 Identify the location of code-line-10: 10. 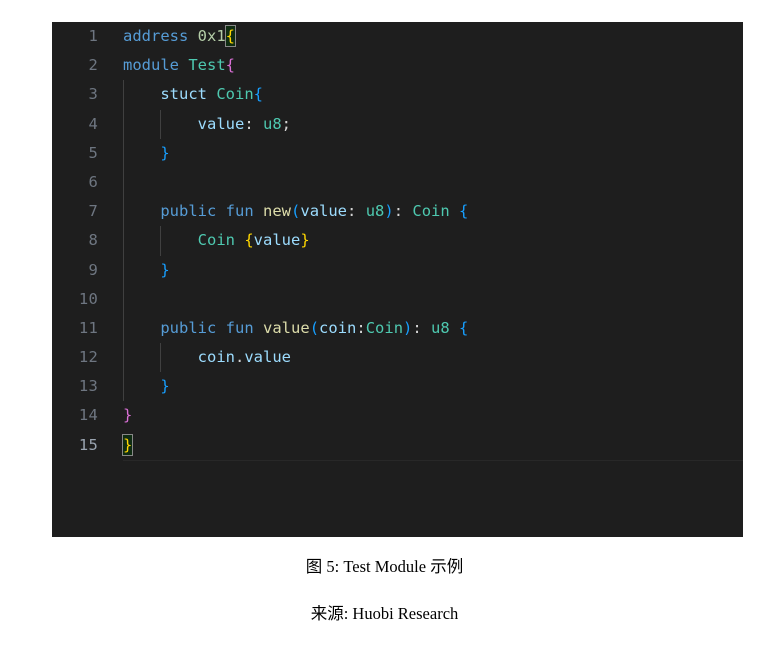
(397, 299).